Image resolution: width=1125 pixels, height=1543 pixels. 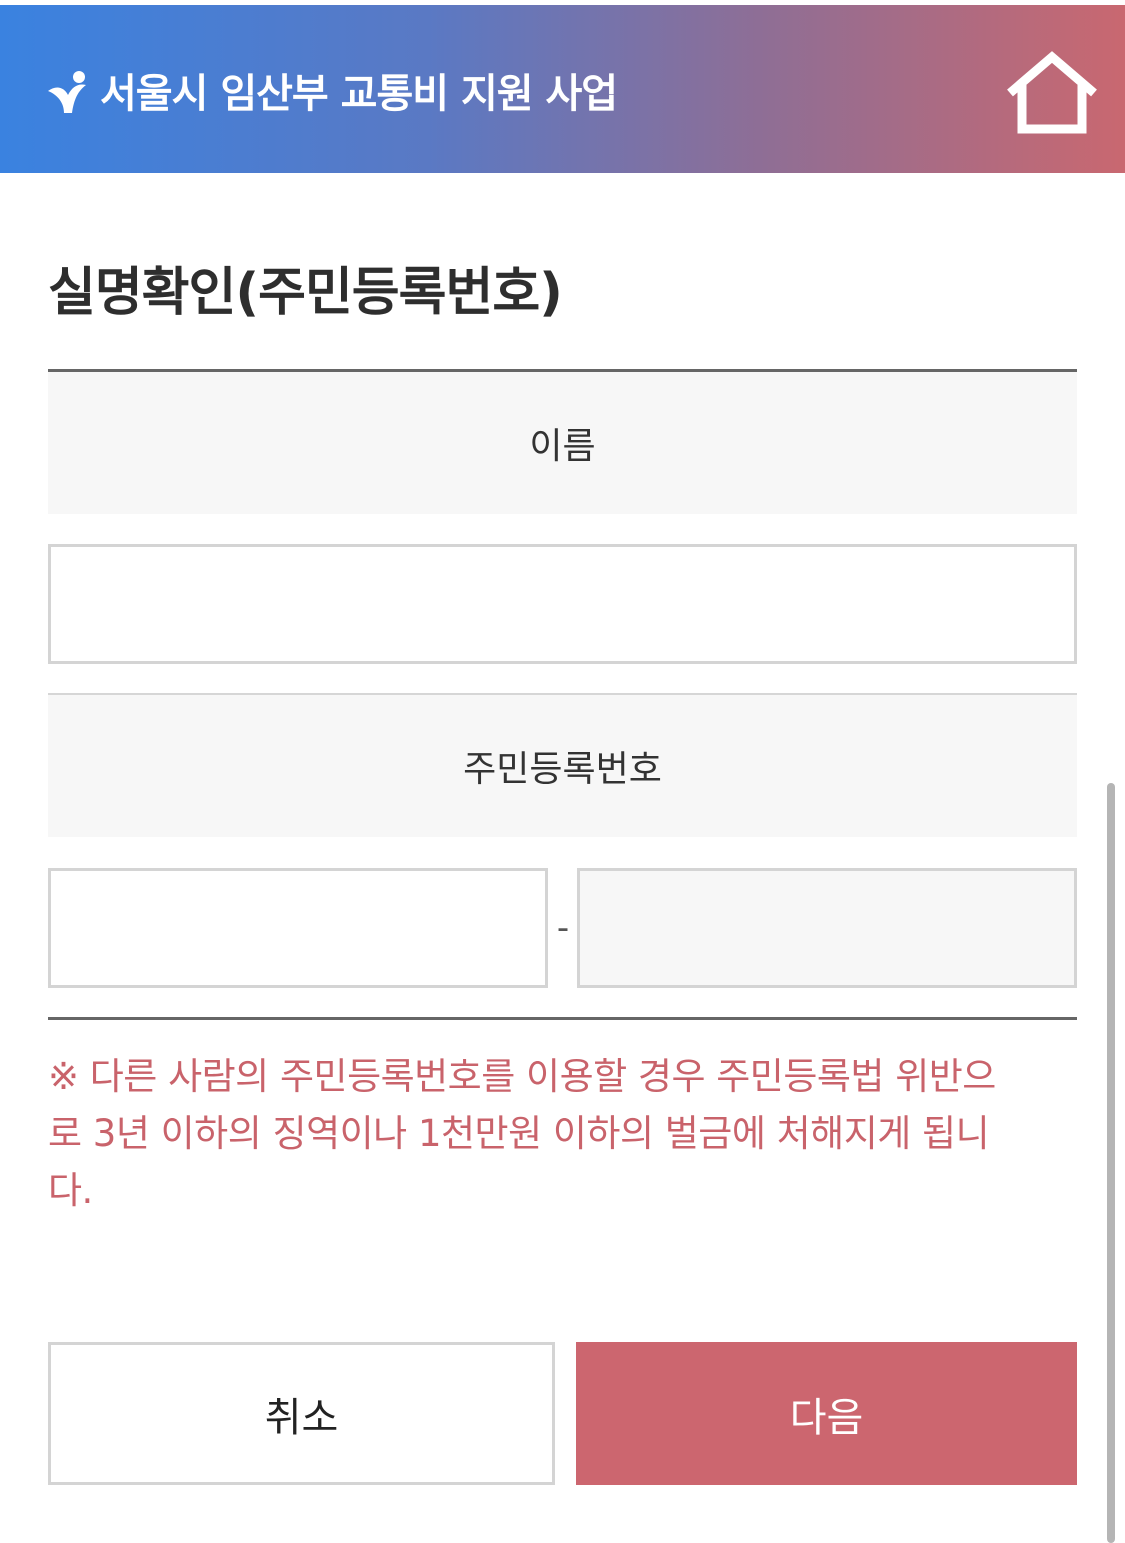 I want to click on next-button: 다음, so click(x=826, y=1413).